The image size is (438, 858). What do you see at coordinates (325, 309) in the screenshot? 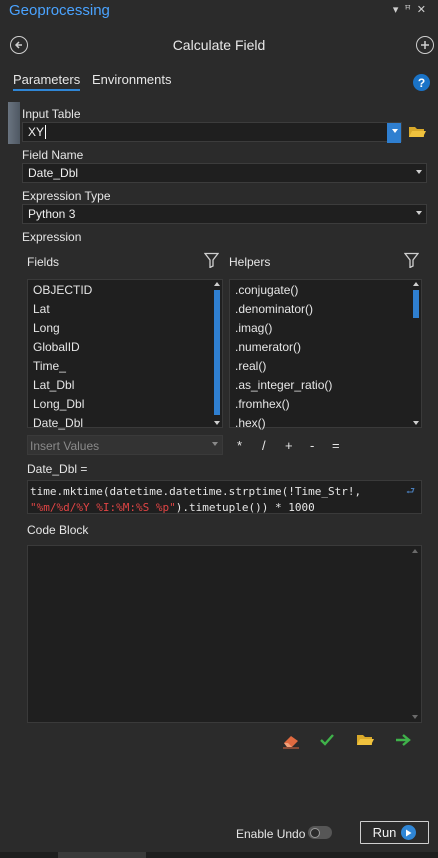
I see `list-item: .denominator()` at bounding box center [325, 309].